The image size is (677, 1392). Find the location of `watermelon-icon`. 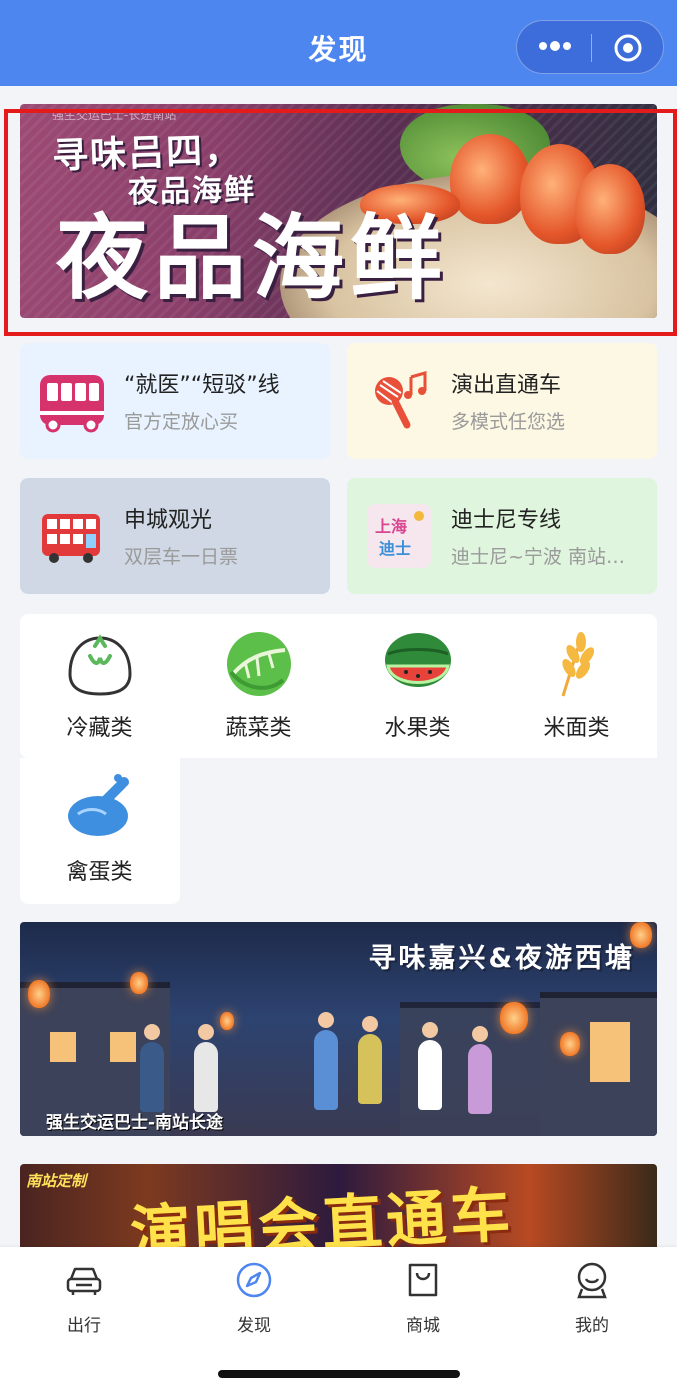

watermelon-icon is located at coordinates (418, 660).